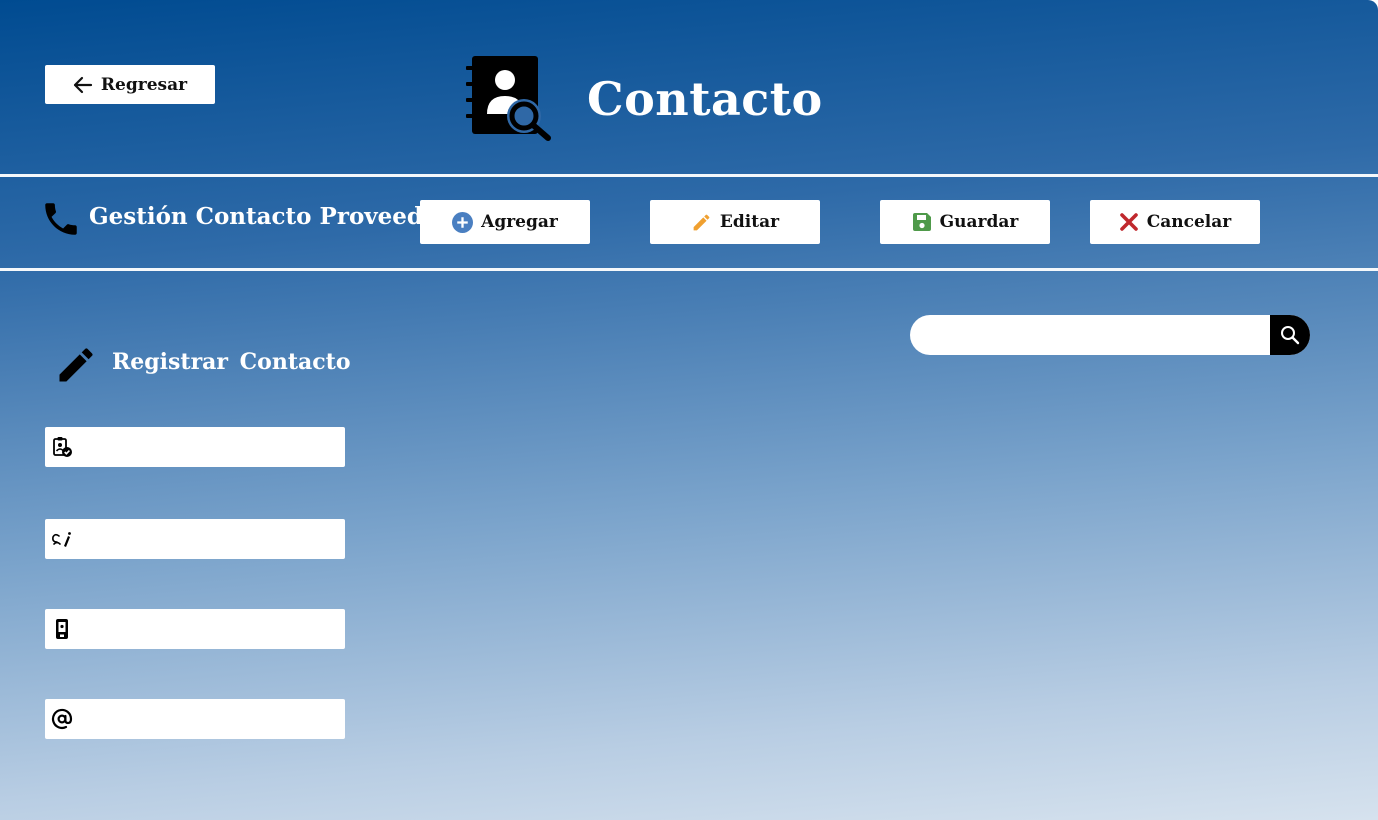 The image size is (1378, 820). Describe the element at coordinates (689, 269) in the screenshot. I see `divider-bottom` at that location.